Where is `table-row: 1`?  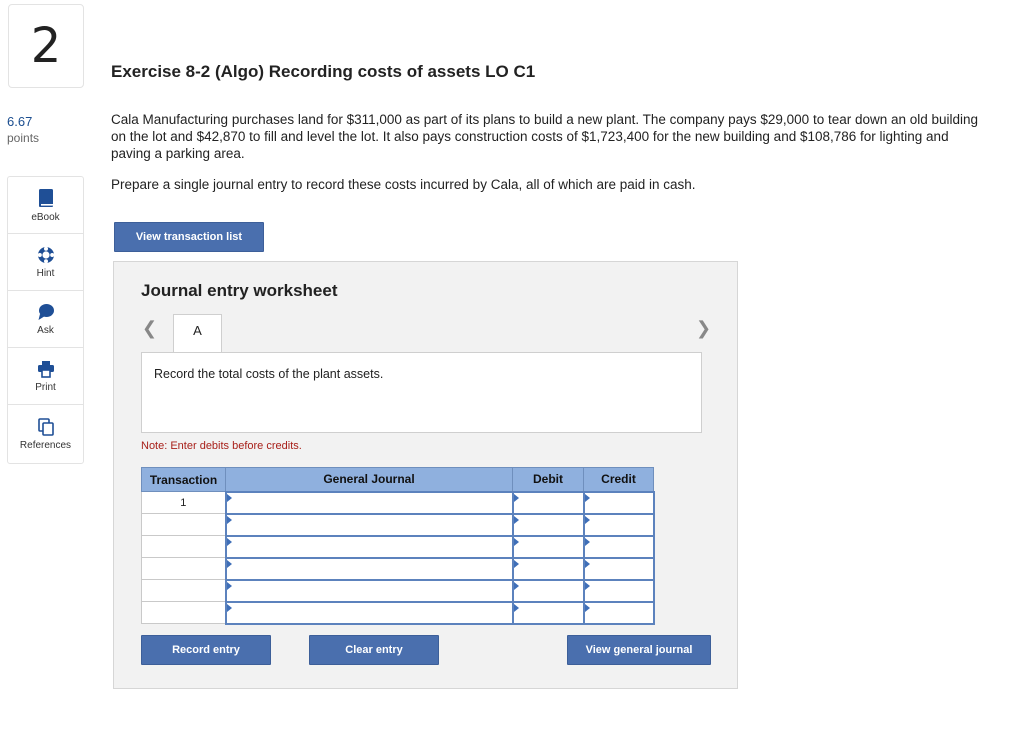 table-row: 1 is located at coordinates (398, 502).